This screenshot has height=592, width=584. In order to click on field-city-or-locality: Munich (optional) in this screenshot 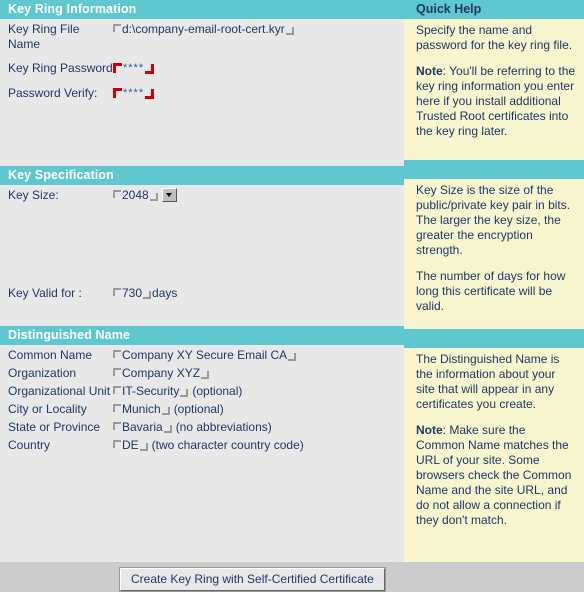, I will do `click(168, 409)`.